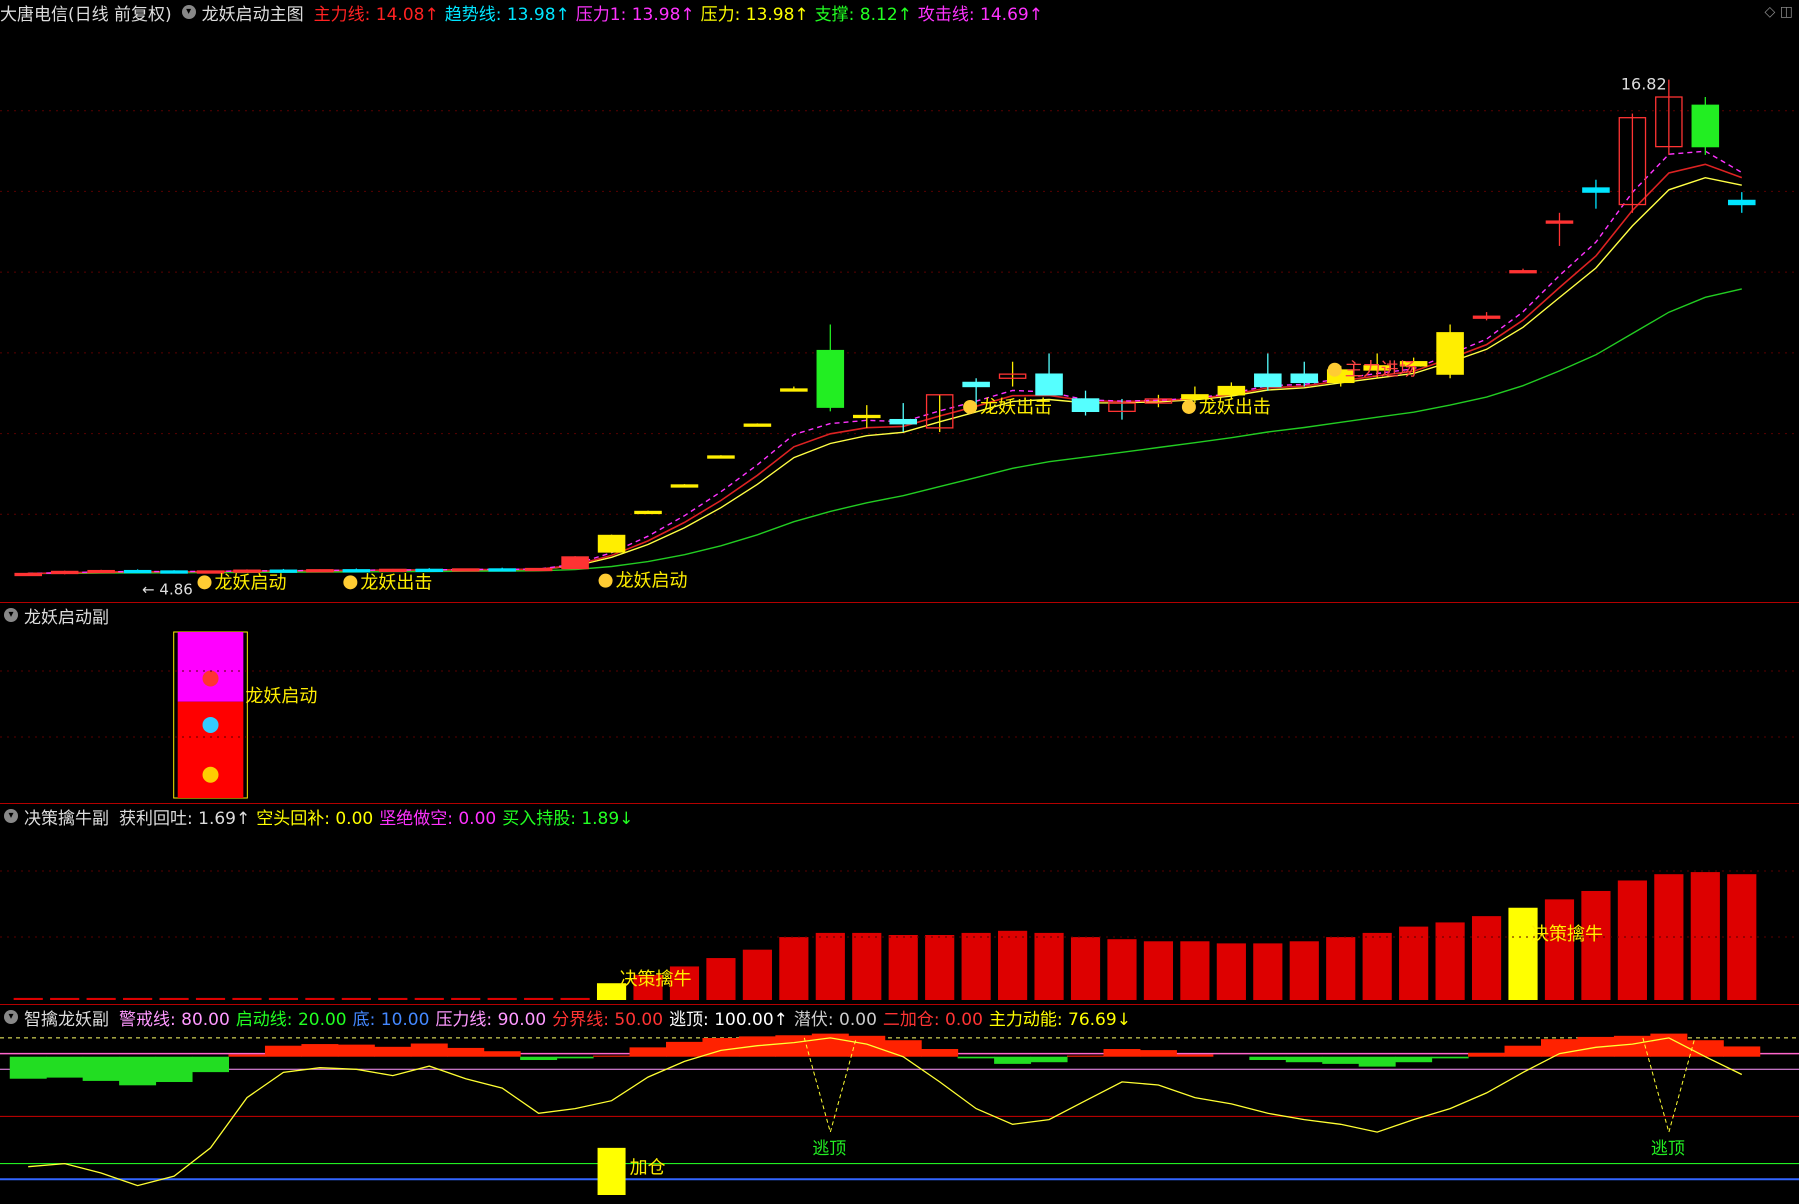 This screenshot has width=1799, height=1204. What do you see at coordinates (829, 1149) in the screenshot?
I see `escape-top-tag: 逃顶` at bounding box center [829, 1149].